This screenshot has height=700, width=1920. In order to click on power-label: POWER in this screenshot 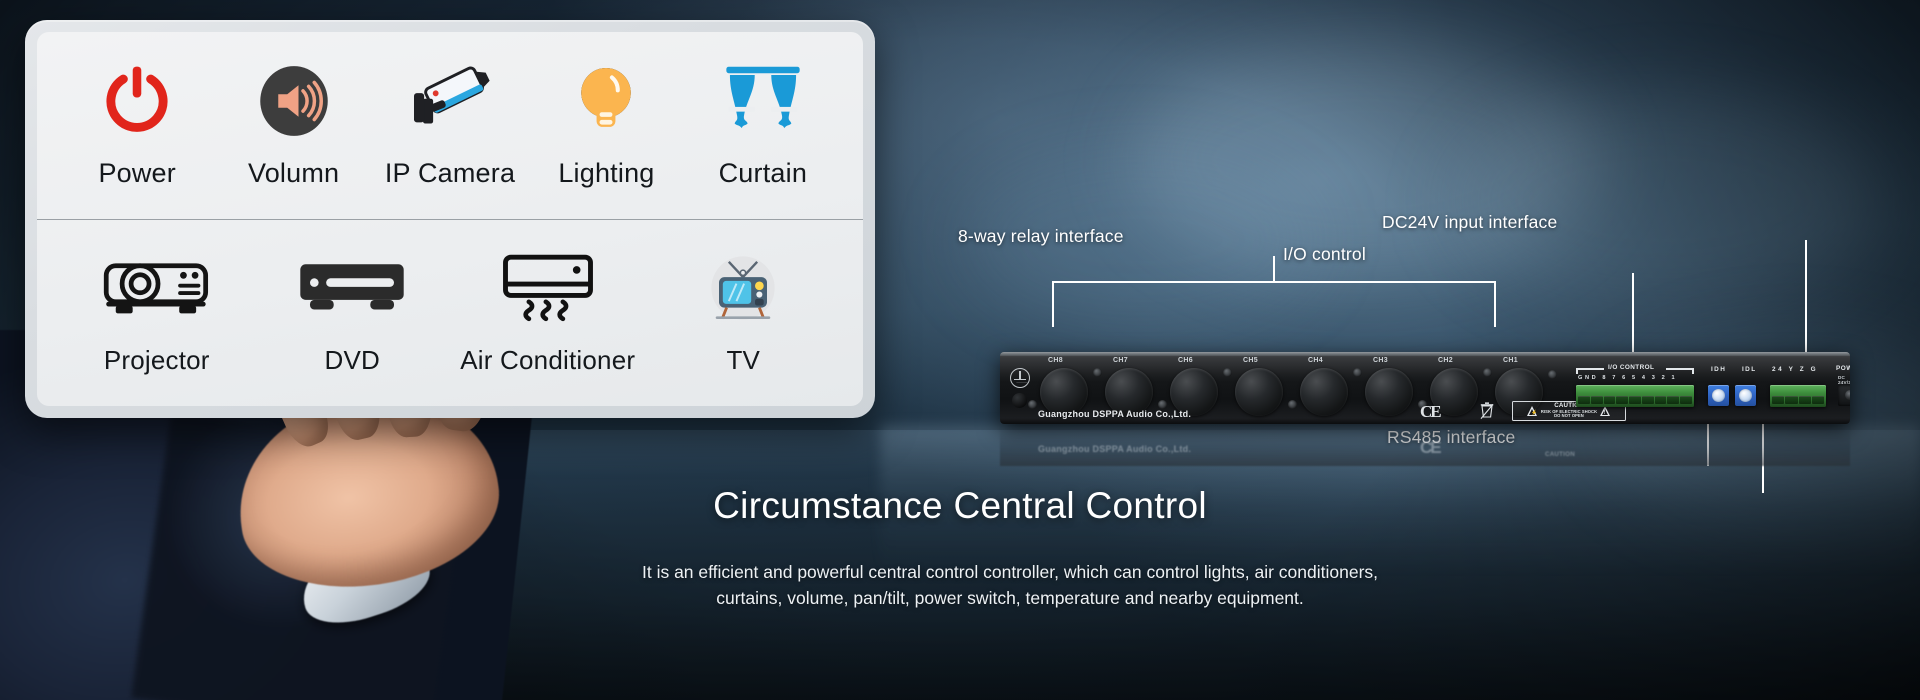, I will do `click(1843, 368)`.